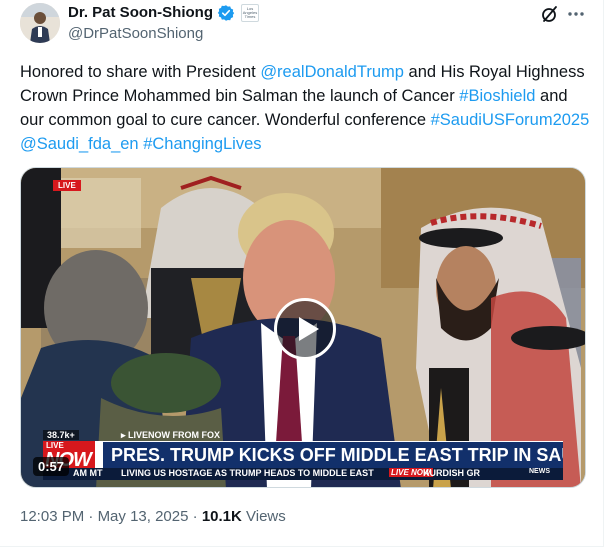 This screenshot has width=606, height=548. Describe the element at coordinates (222, 516) in the screenshot. I see `views-count: 10.1K` at that location.